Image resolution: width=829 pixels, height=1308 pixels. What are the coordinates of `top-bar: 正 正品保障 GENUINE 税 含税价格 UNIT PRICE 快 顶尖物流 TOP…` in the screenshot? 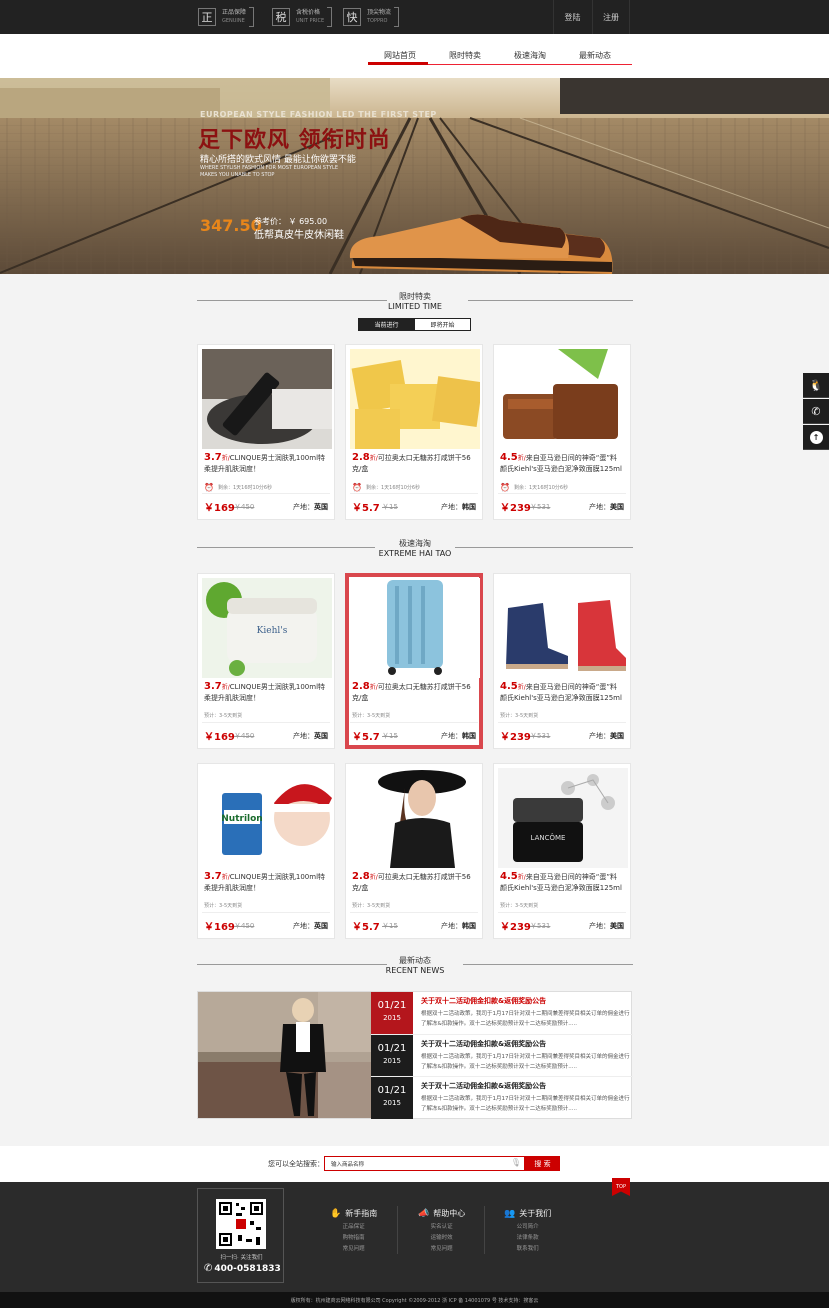 It's located at (414, 17).